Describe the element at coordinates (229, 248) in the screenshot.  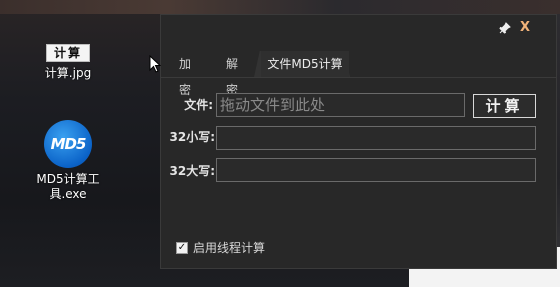
I see `thread-checkbox-label: 启用线程计算` at that location.